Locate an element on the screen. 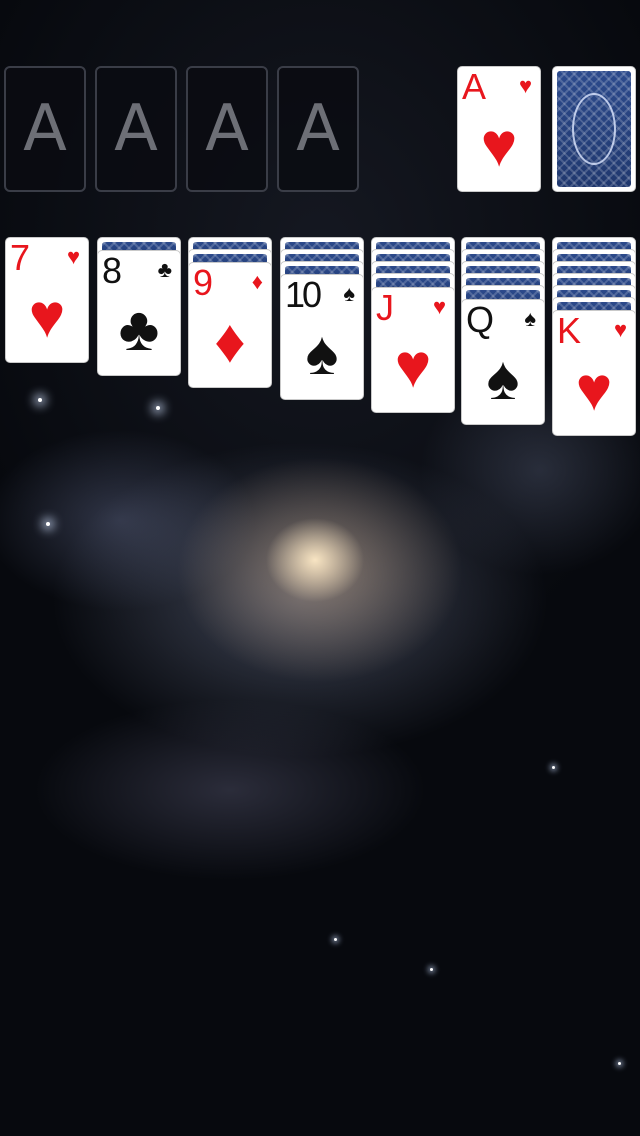  card-rank: 9 is located at coordinates (203, 282).